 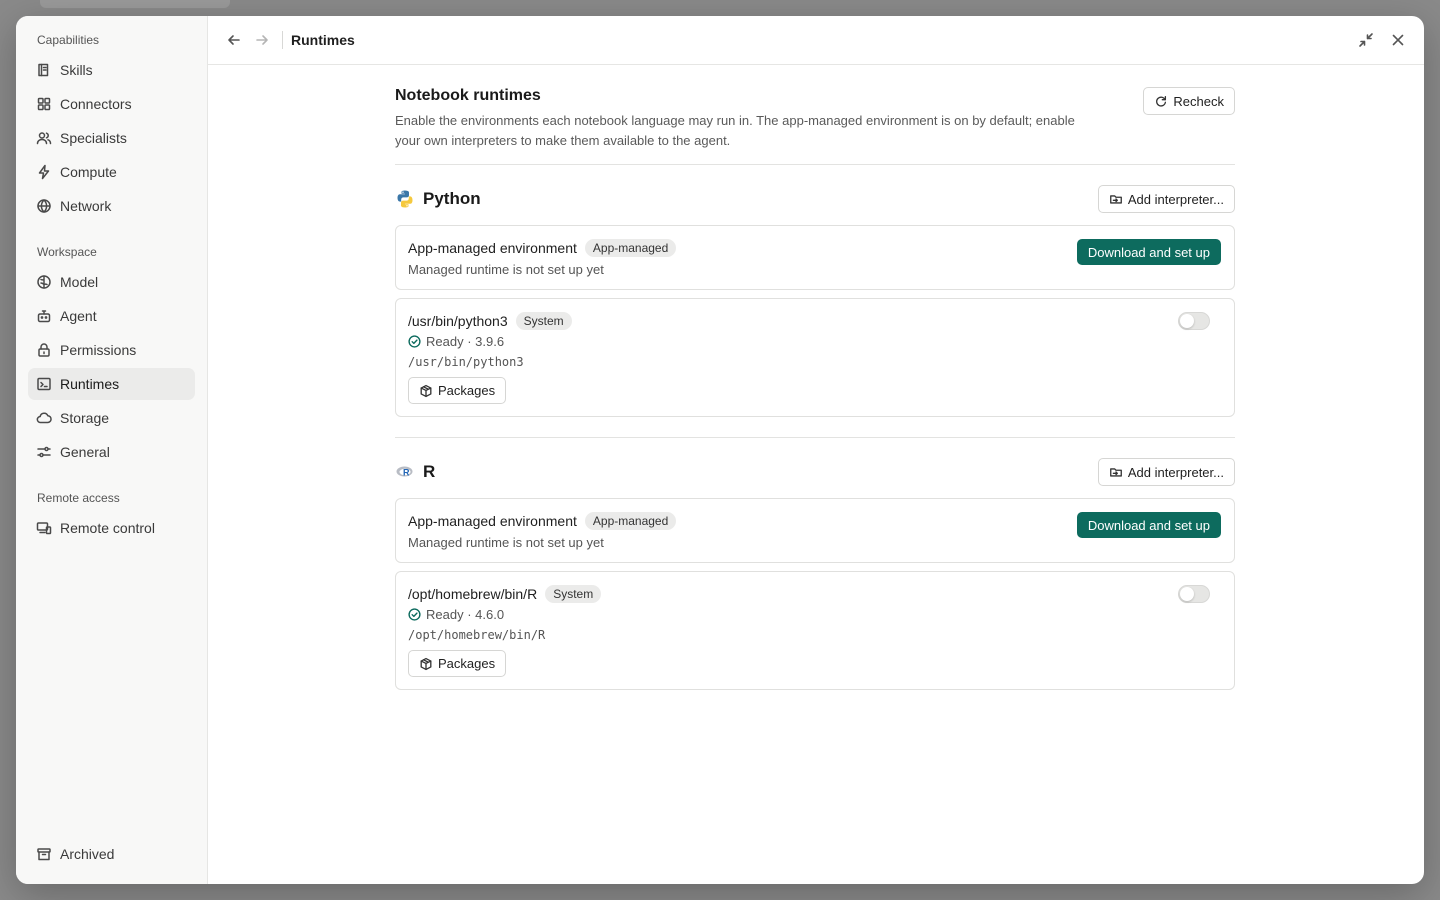 I want to click on recheck-button: Recheck, so click(x=1189, y=101).